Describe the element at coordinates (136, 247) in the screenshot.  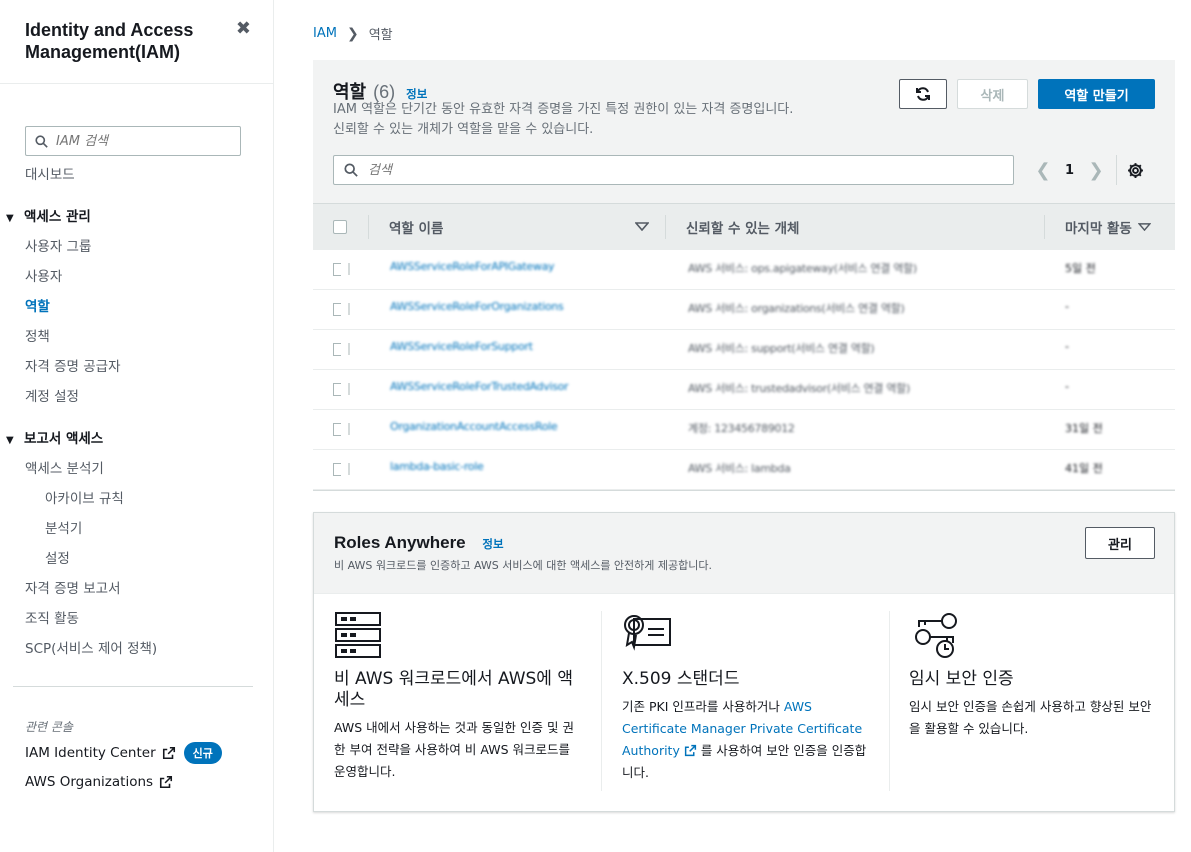
I see `sidebar-item-user-groups: 사용자 그룹` at that location.